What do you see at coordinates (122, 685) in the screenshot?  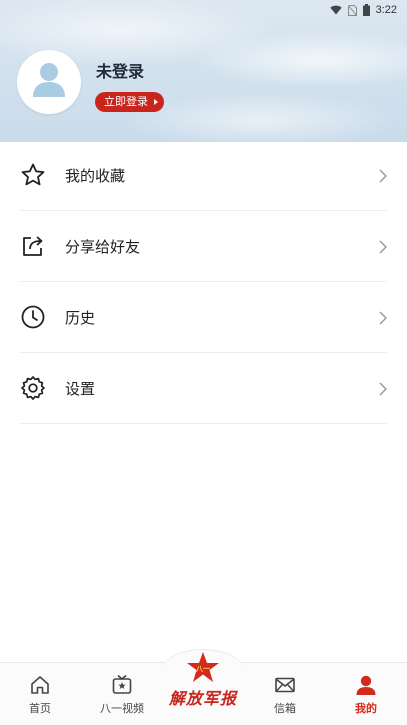 I see `tv-icon` at bounding box center [122, 685].